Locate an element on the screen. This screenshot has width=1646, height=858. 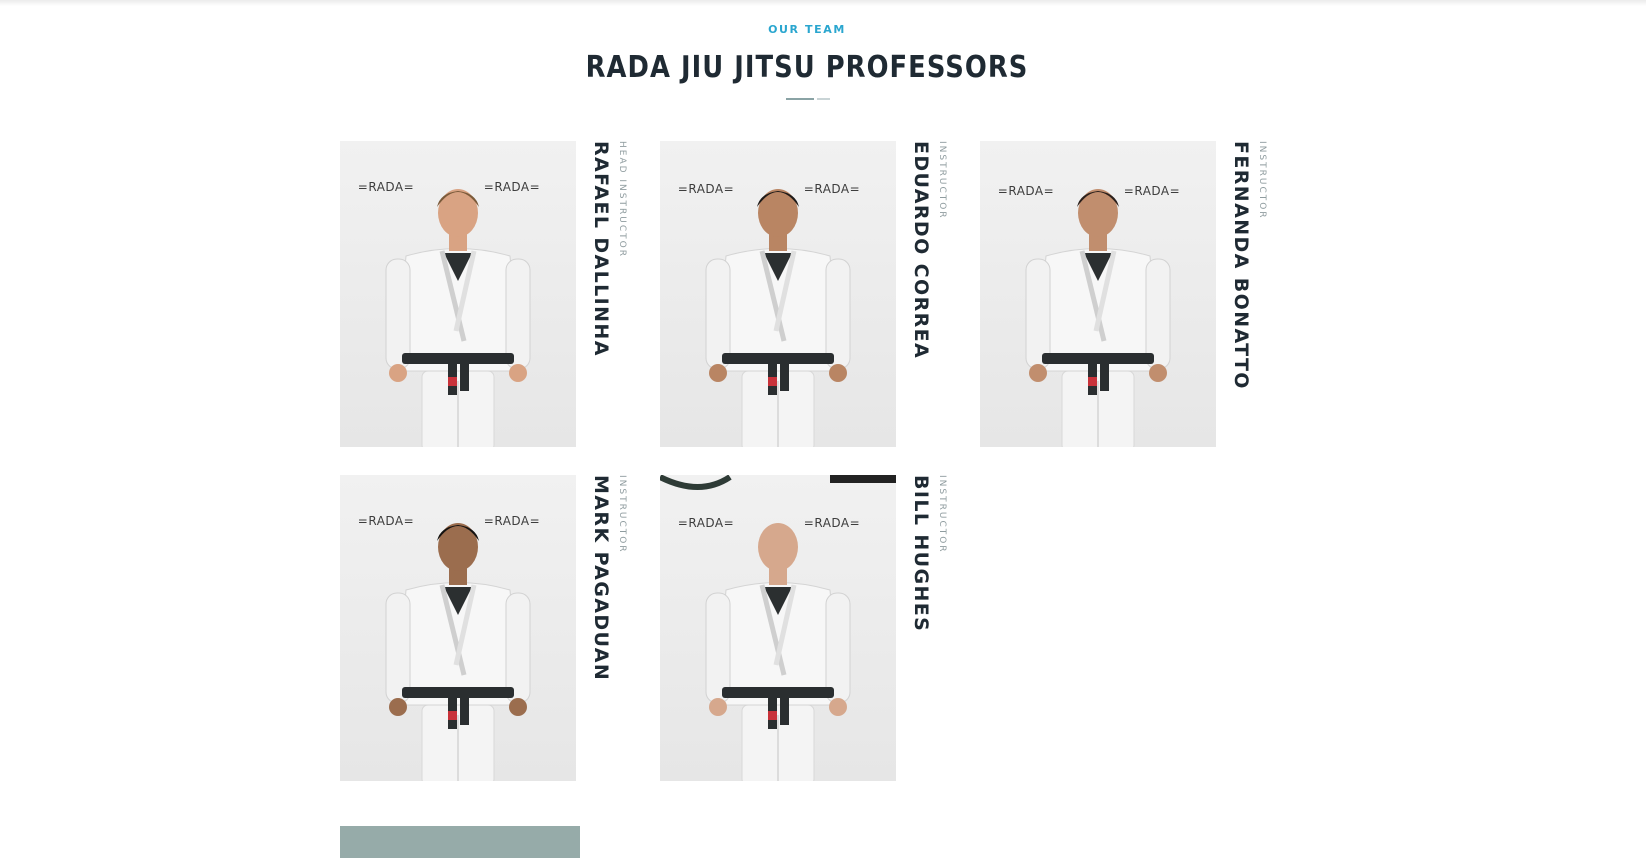
professor-card: =RADA= =RADA= FERNANDA BONATTO INSTRUCTOR is located at coordinates (1130, 294).